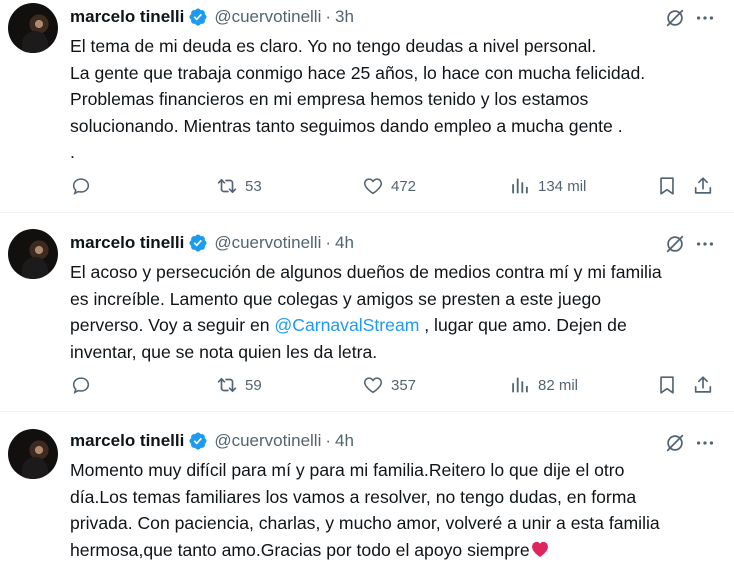 Image resolution: width=734 pixels, height=562 pixels. I want to click on tweet-actions: 59 357 82 mil, so click(395, 385).